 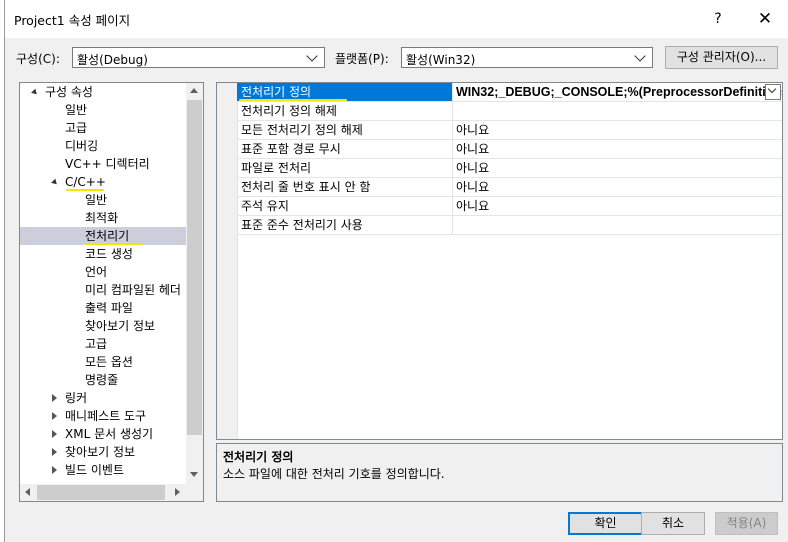 I want to click on property-row: 전처리 줄 번호 표시 안 함 아니요, so click(x=509, y=187).